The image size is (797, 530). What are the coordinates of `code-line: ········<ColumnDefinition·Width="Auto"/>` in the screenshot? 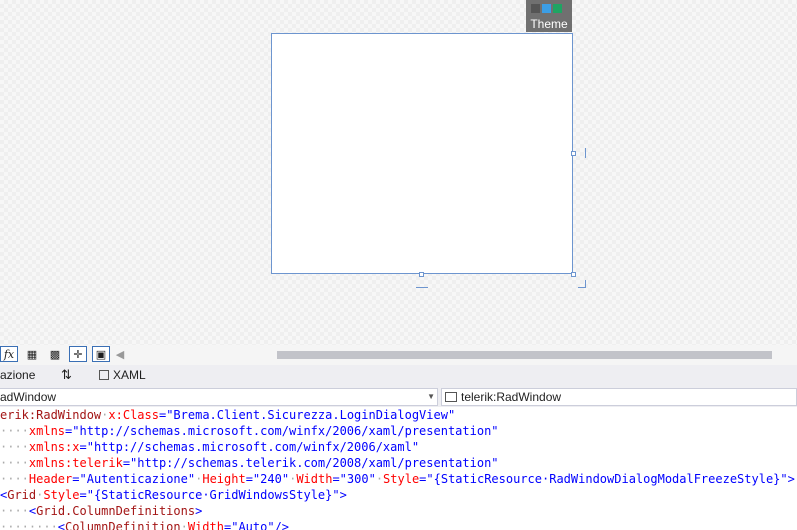 It's located at (398, 524).